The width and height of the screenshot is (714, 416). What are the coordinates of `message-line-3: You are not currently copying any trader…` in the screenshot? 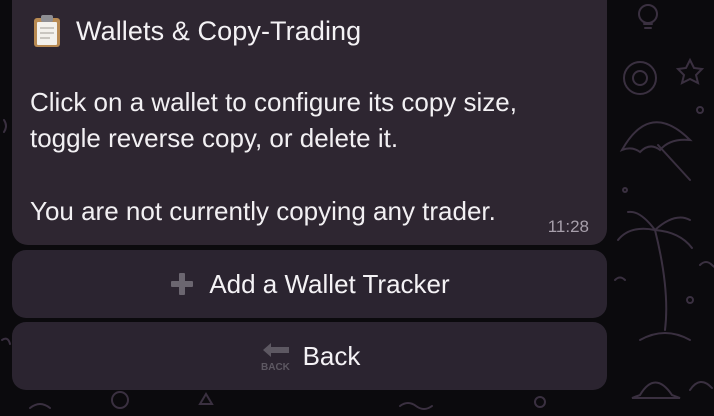 It's located at (263, 211).